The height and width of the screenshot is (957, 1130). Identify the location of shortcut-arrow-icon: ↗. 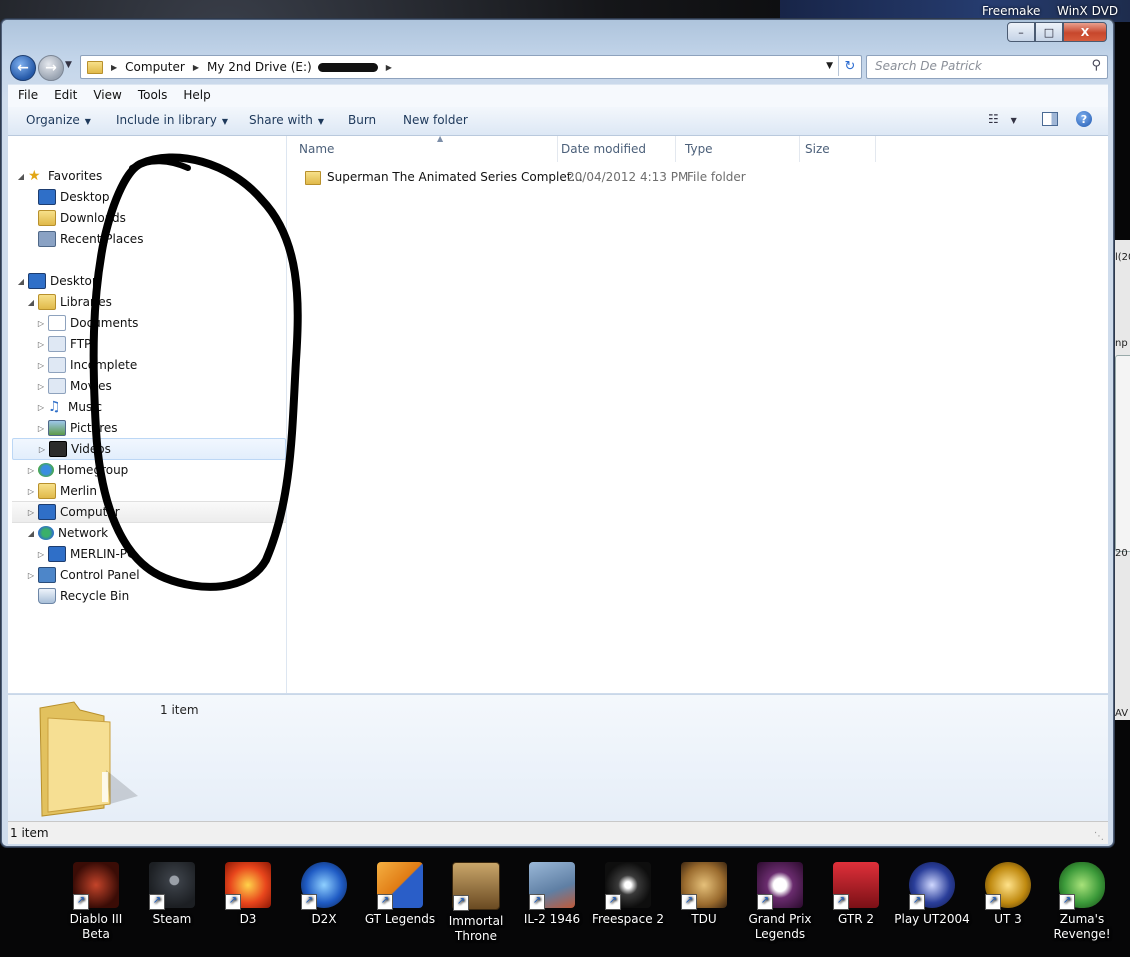
(917, 902).